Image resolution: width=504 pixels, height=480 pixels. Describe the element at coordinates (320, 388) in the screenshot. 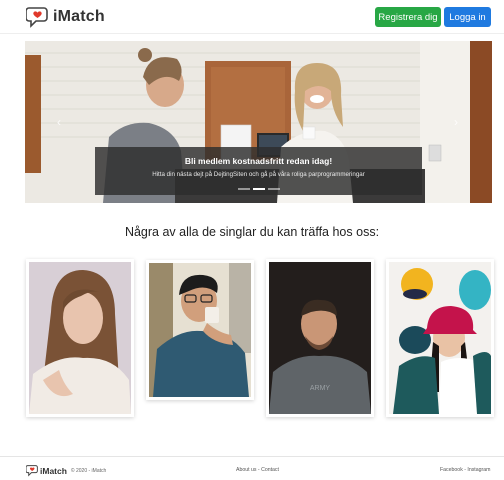

I see `svg-text: ARMY` at that location.